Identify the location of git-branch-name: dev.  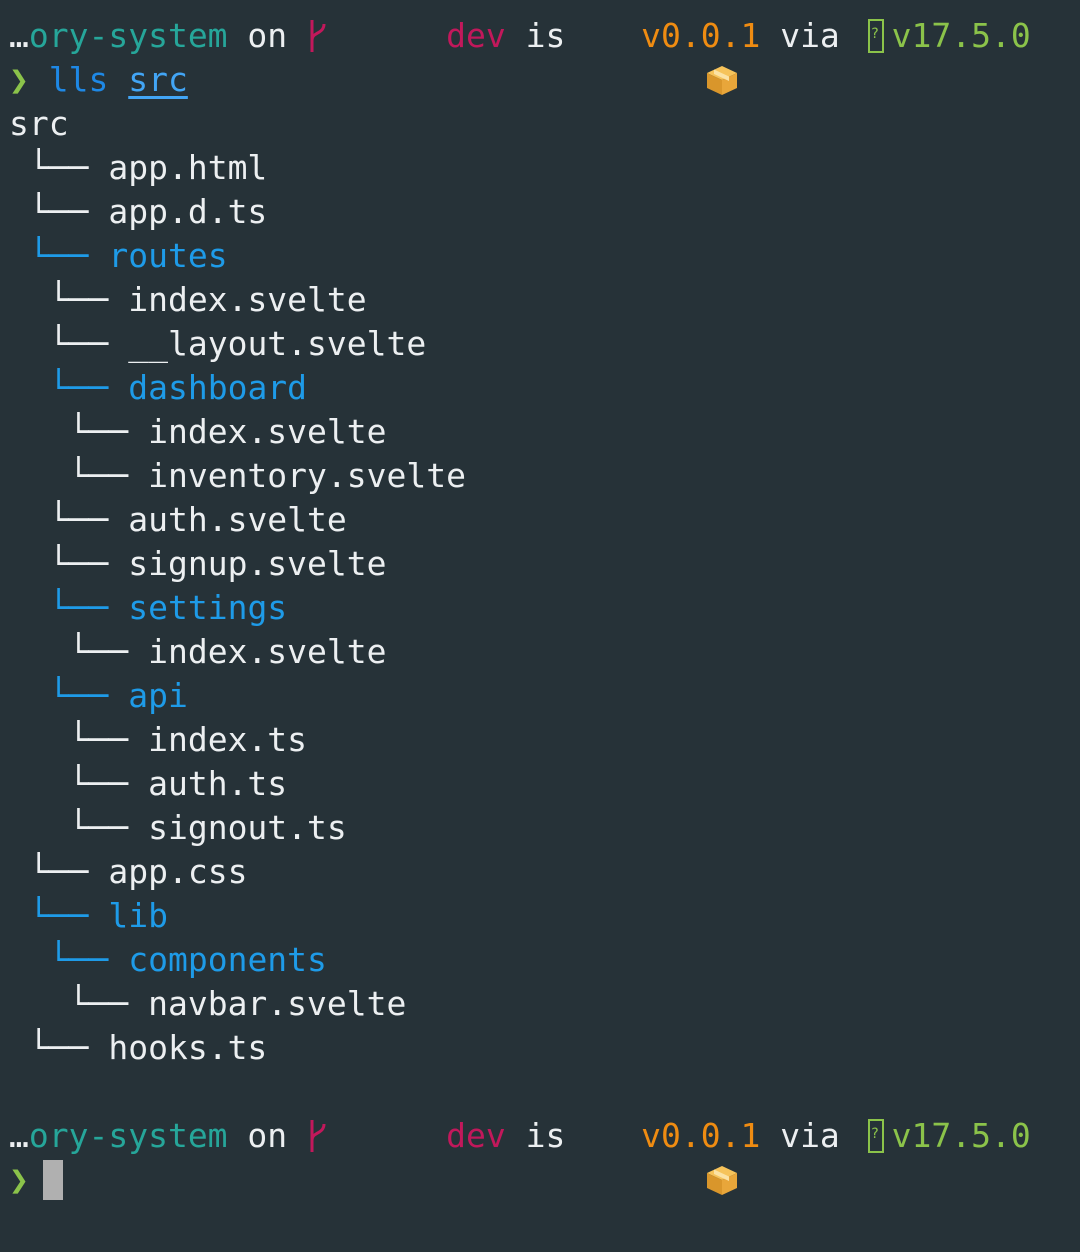
(476, 1135).